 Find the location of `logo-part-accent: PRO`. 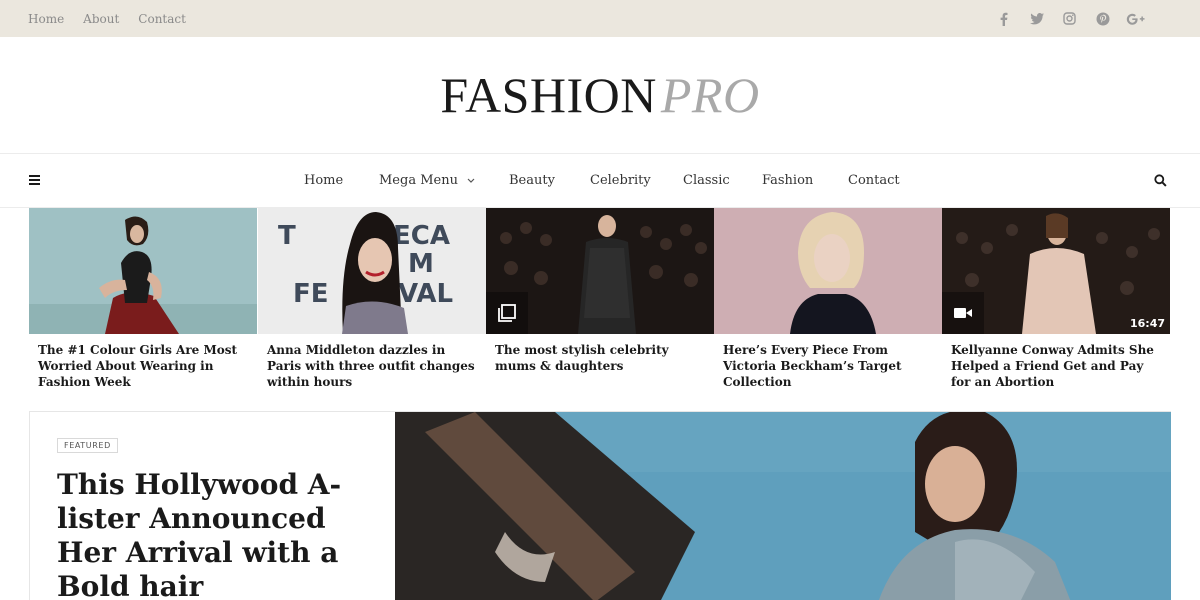

logo-part-accent: PRO is located at coordinates (710, 95).